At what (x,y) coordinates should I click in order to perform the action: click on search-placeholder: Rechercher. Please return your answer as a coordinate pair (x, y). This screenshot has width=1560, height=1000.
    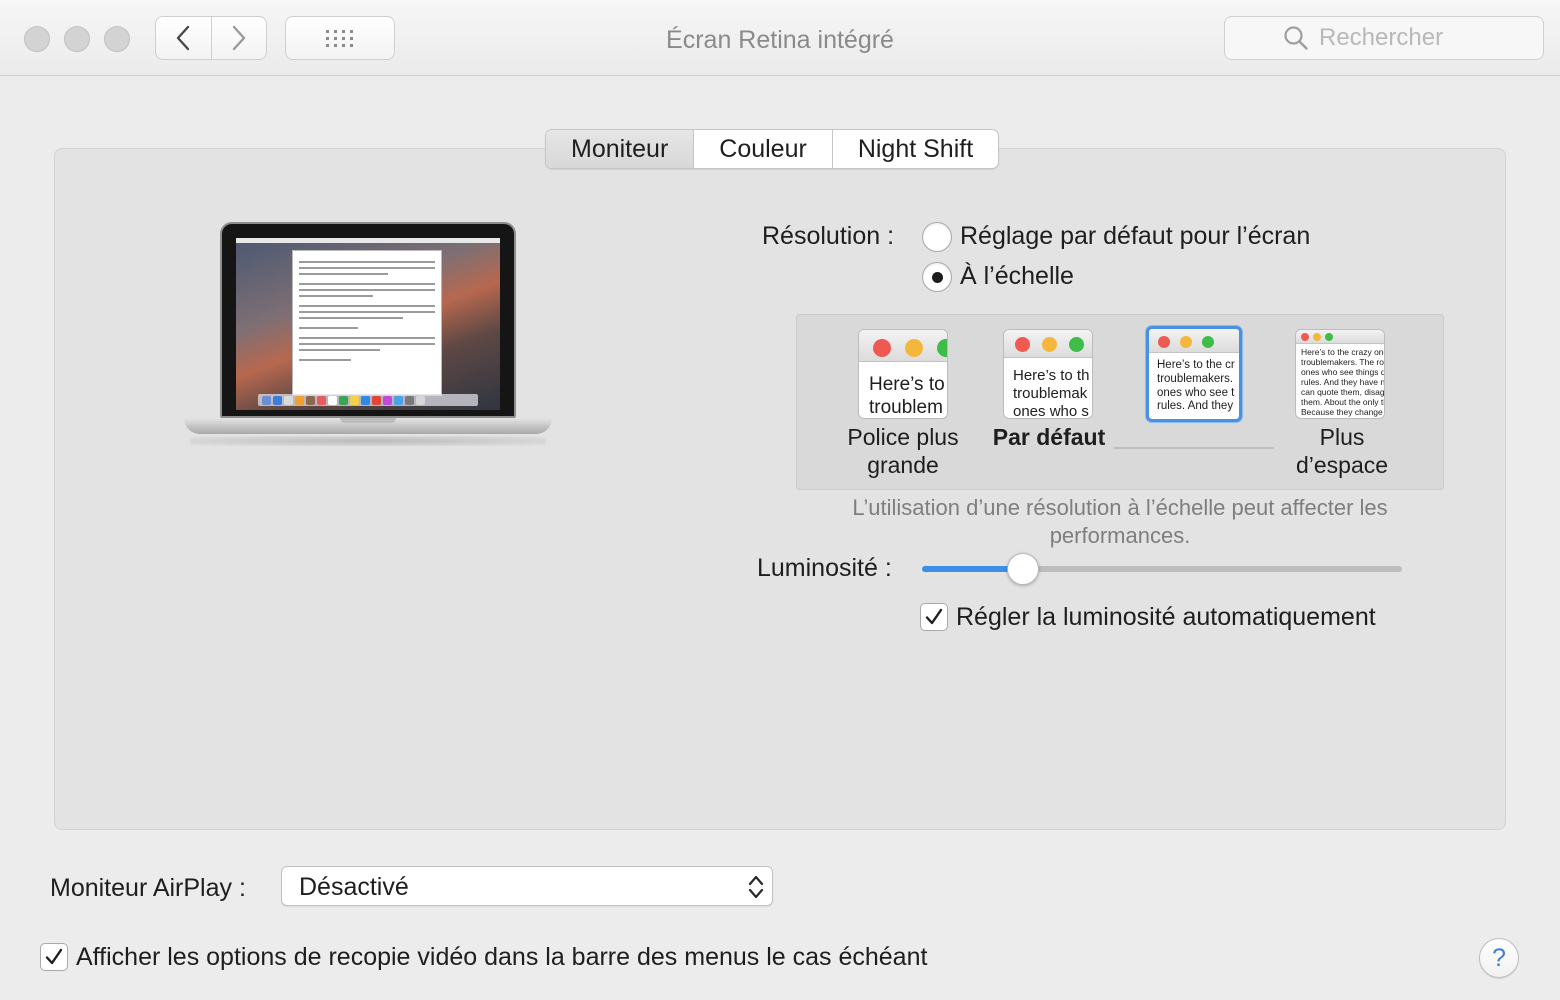
    Looking at the image, I should click on (1381, 37).